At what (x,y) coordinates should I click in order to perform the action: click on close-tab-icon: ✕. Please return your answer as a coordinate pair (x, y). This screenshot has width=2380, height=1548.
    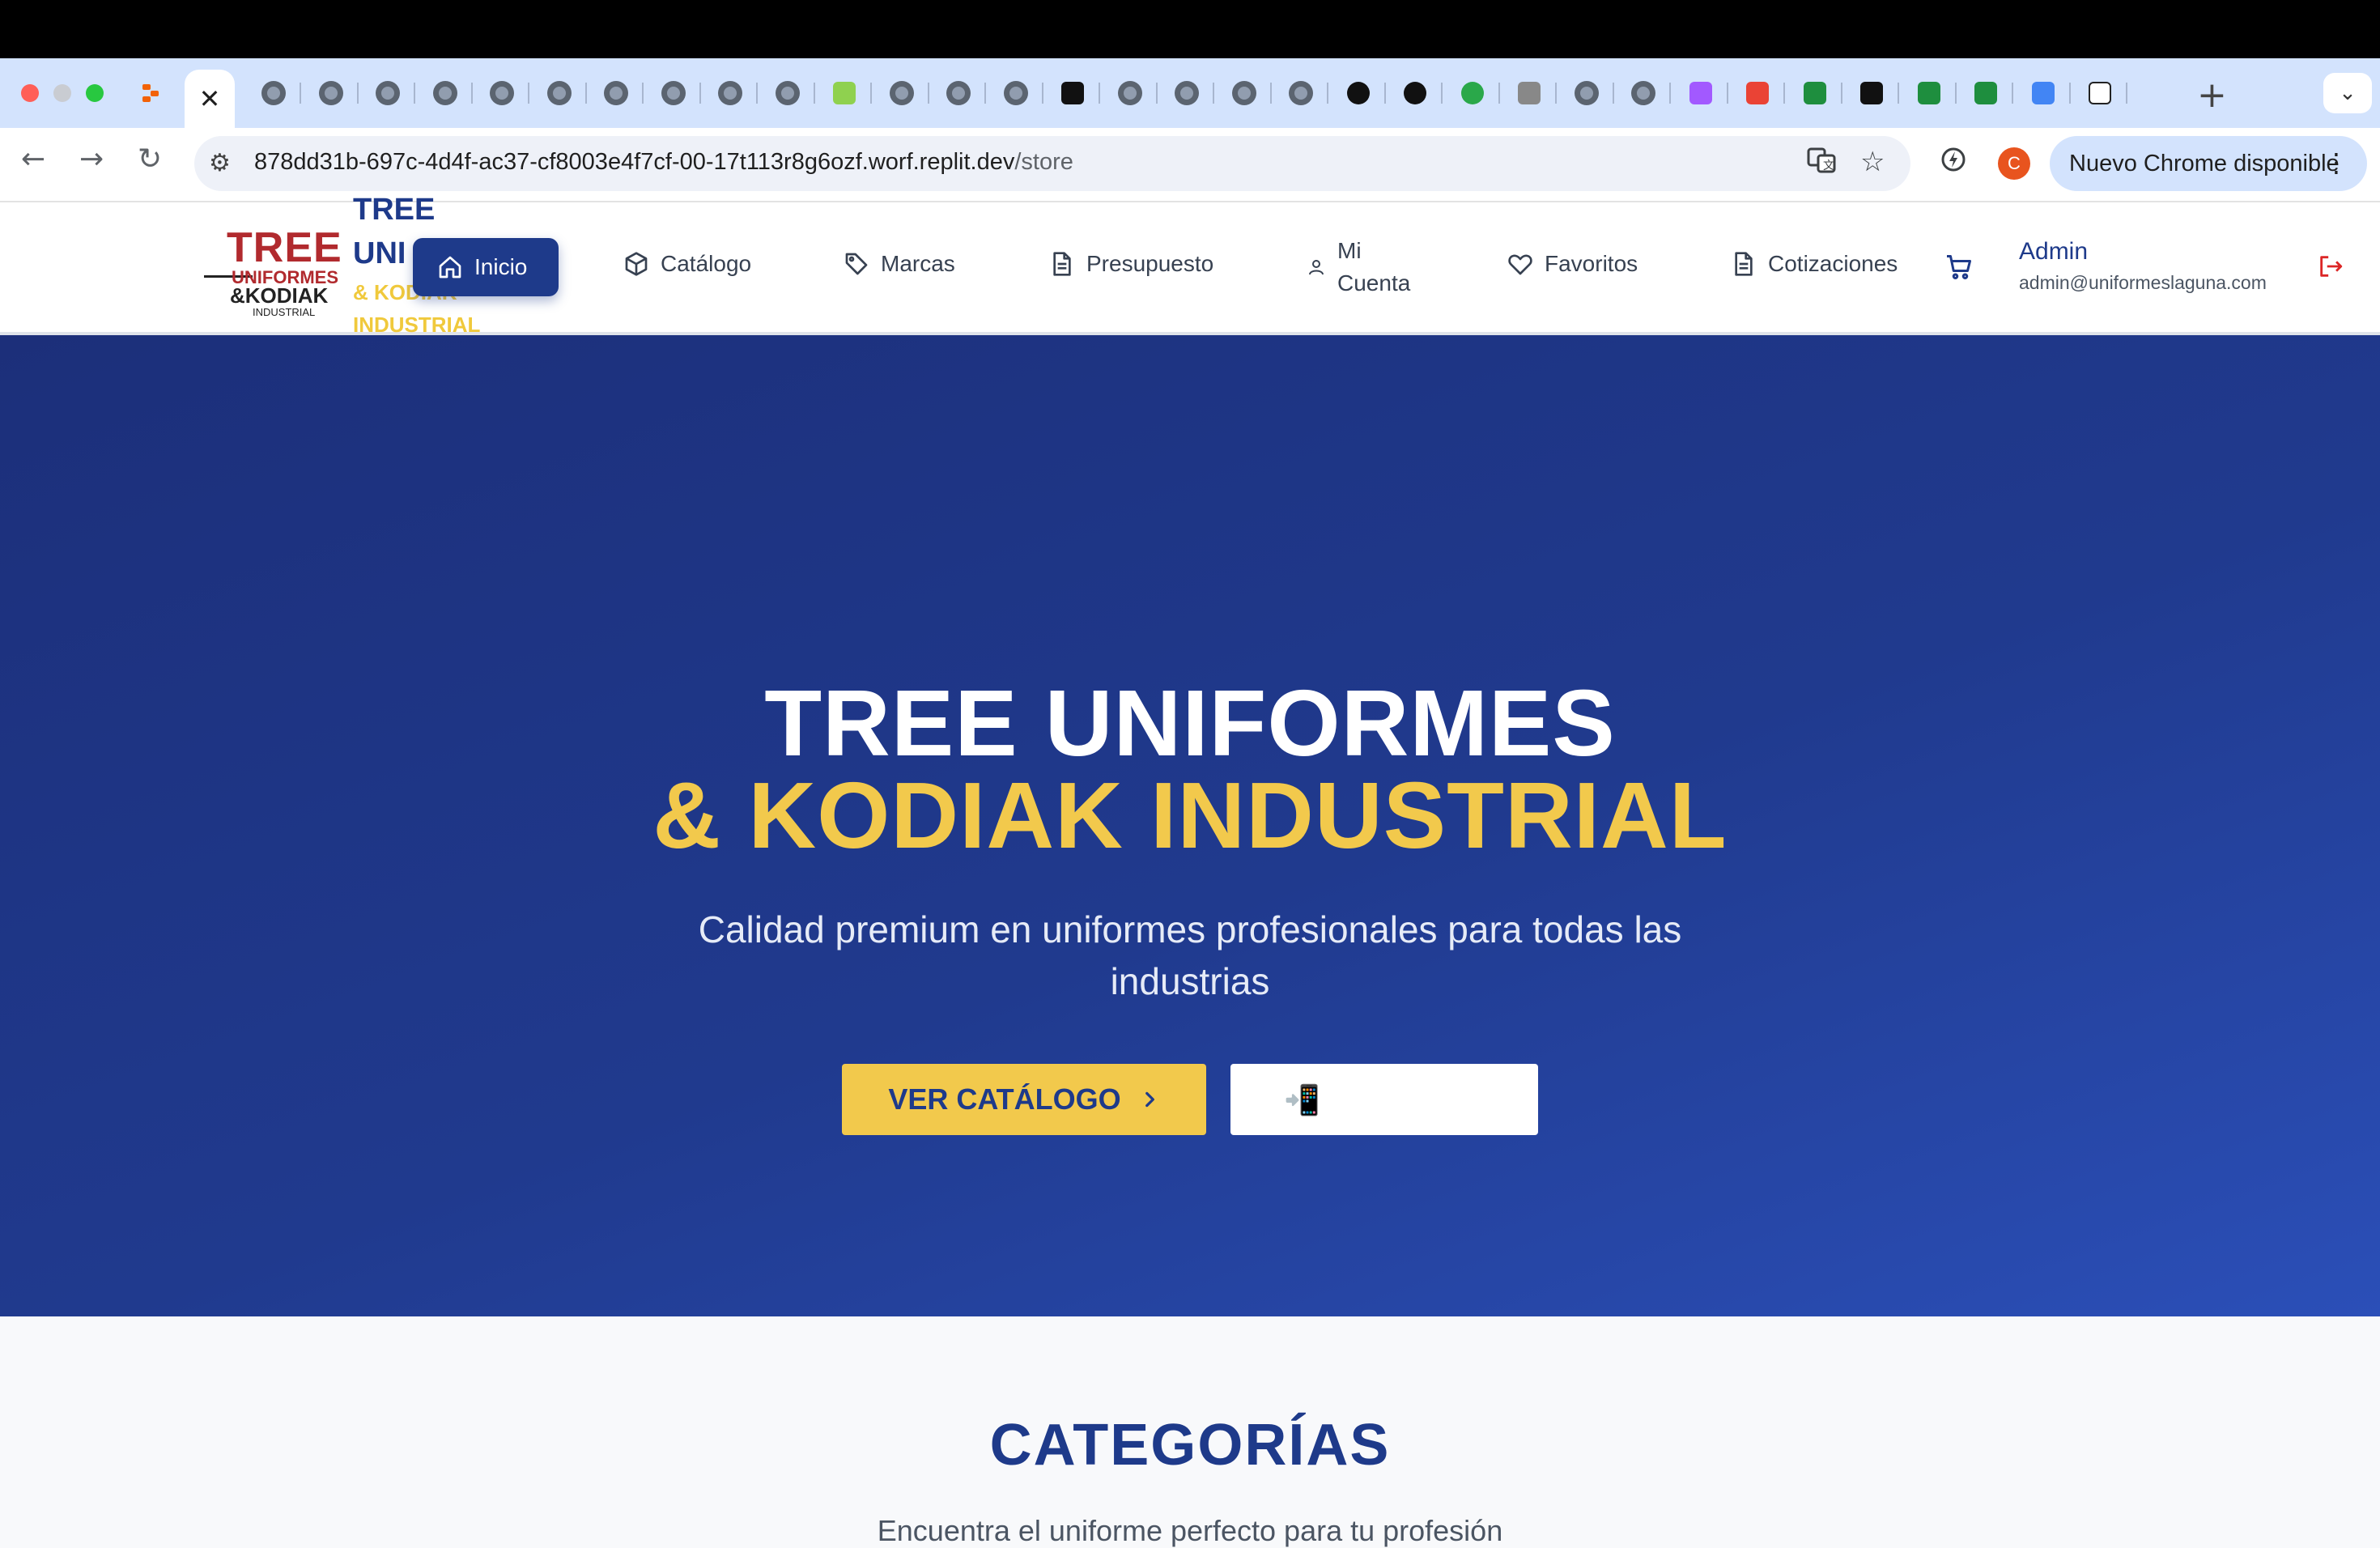
    Looking at the image, I should click on (210, 99).